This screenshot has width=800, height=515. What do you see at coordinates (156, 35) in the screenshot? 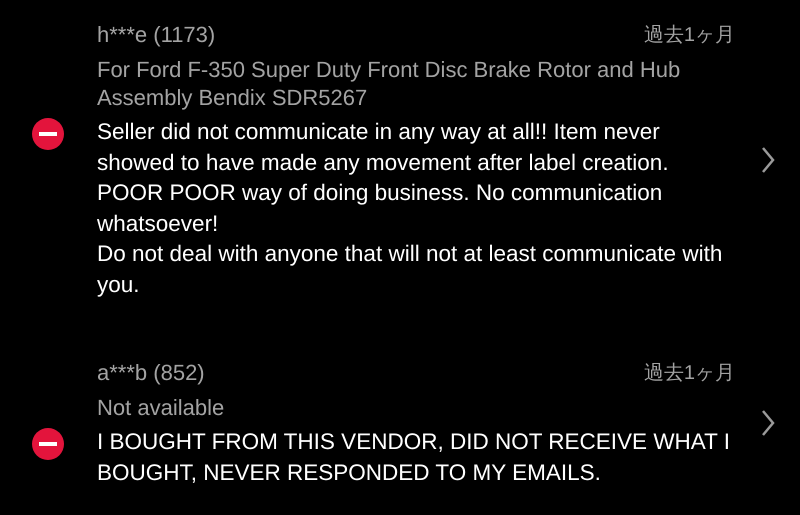
I see `reviewer-name: h***e (1173)` at bounding box center [156, 35].